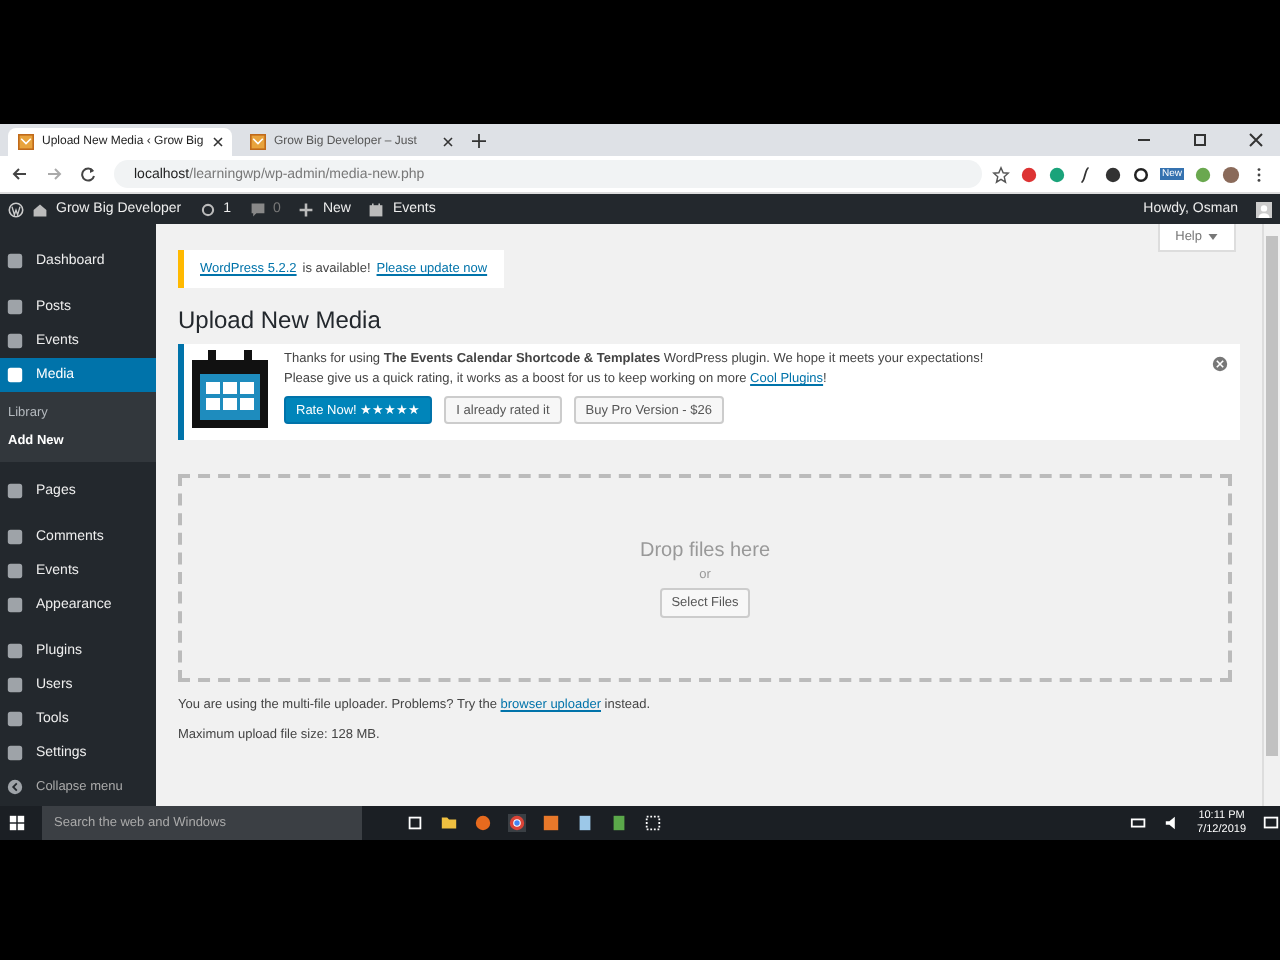  What do you see at coordinates (1138, 823) in the screenshot?
I see `battery-icon` at bounding box center [1138, 823].